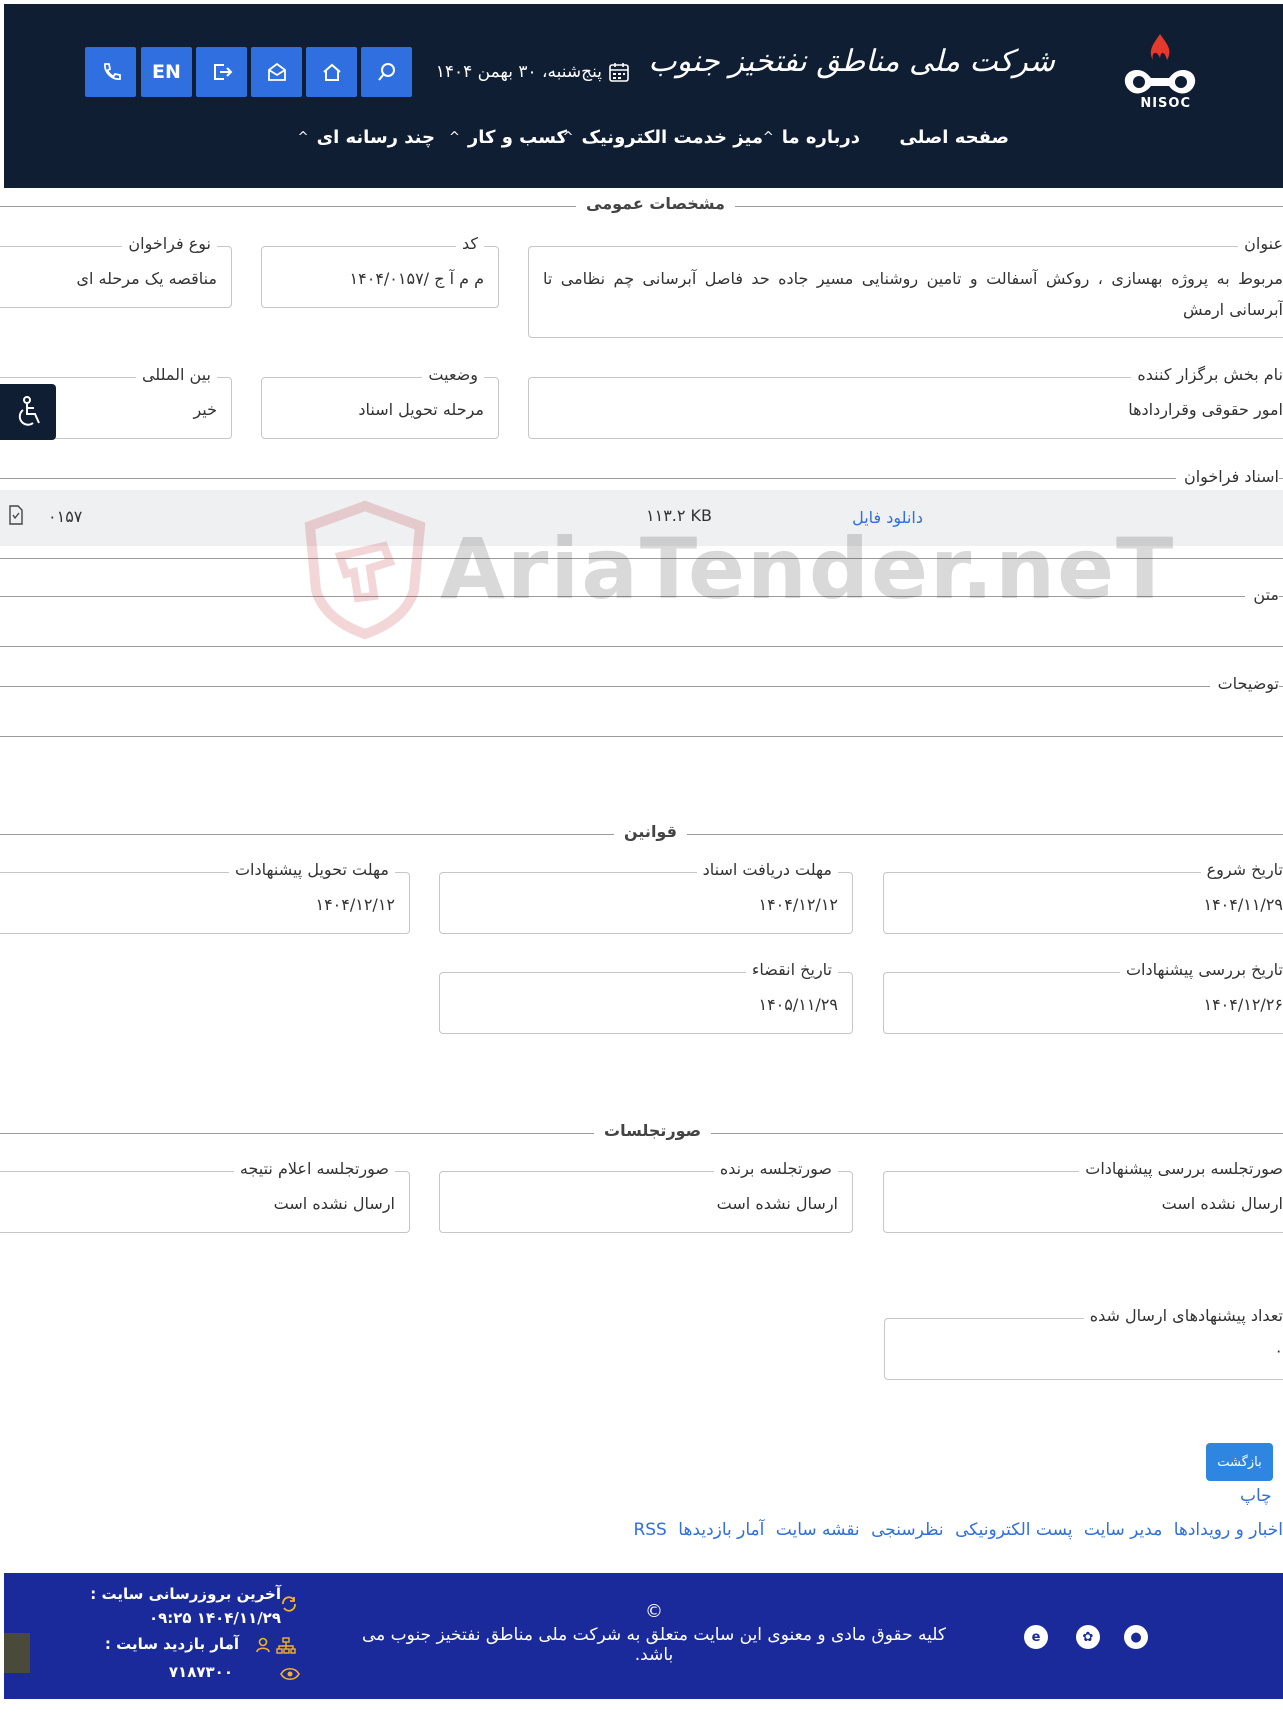 The width and height of the screenshot is (1283, 1716). What do you see at coordinates (469, 243) in the screenshot?
I see `code-label: کد` at bounding box center [469, 243].